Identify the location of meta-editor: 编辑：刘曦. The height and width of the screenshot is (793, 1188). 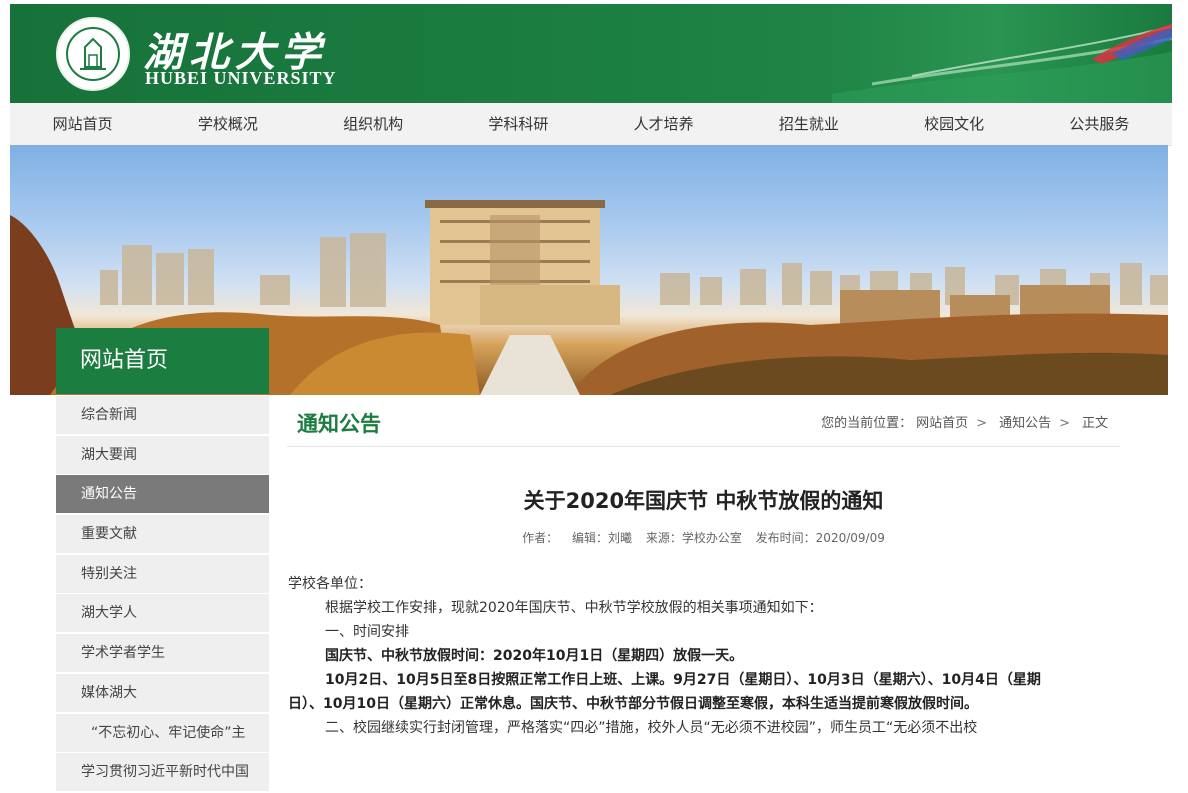
(601, 538).